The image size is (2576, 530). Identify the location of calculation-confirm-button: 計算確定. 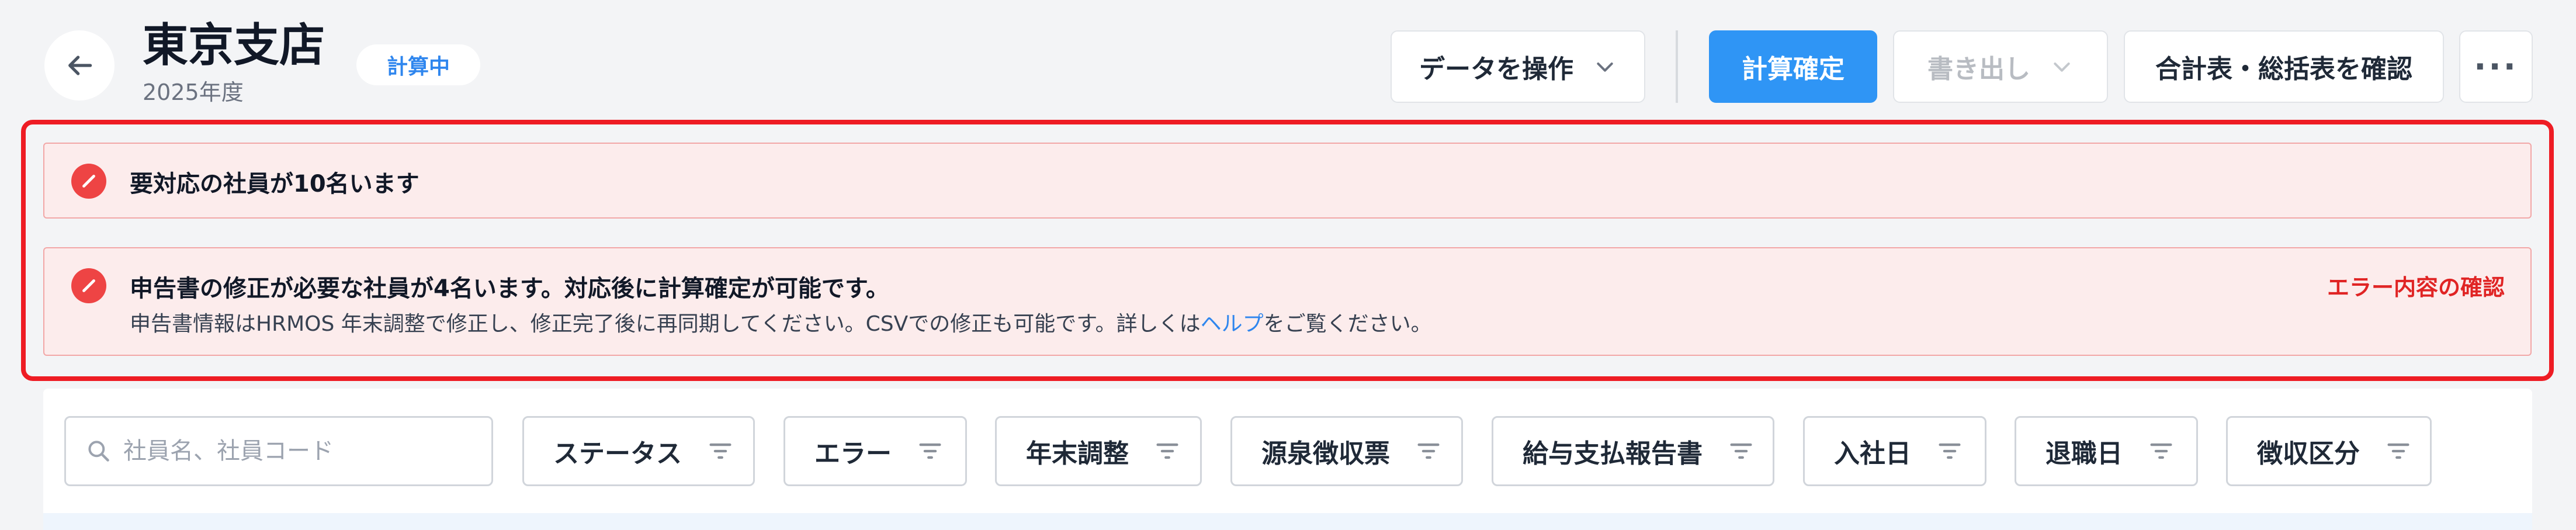
(1793, 66).